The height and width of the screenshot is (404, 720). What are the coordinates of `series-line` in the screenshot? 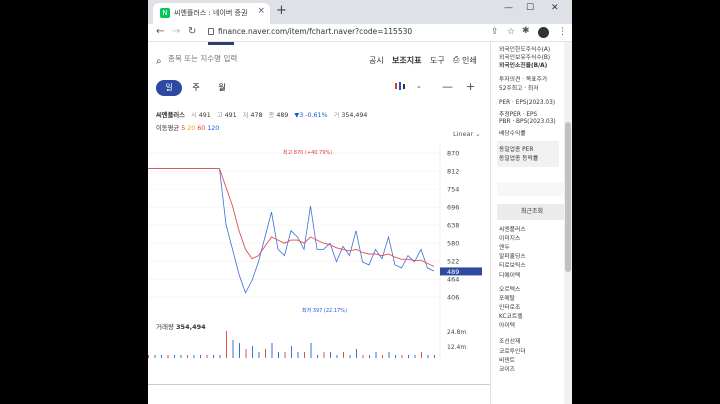 It's located at (291, 231).